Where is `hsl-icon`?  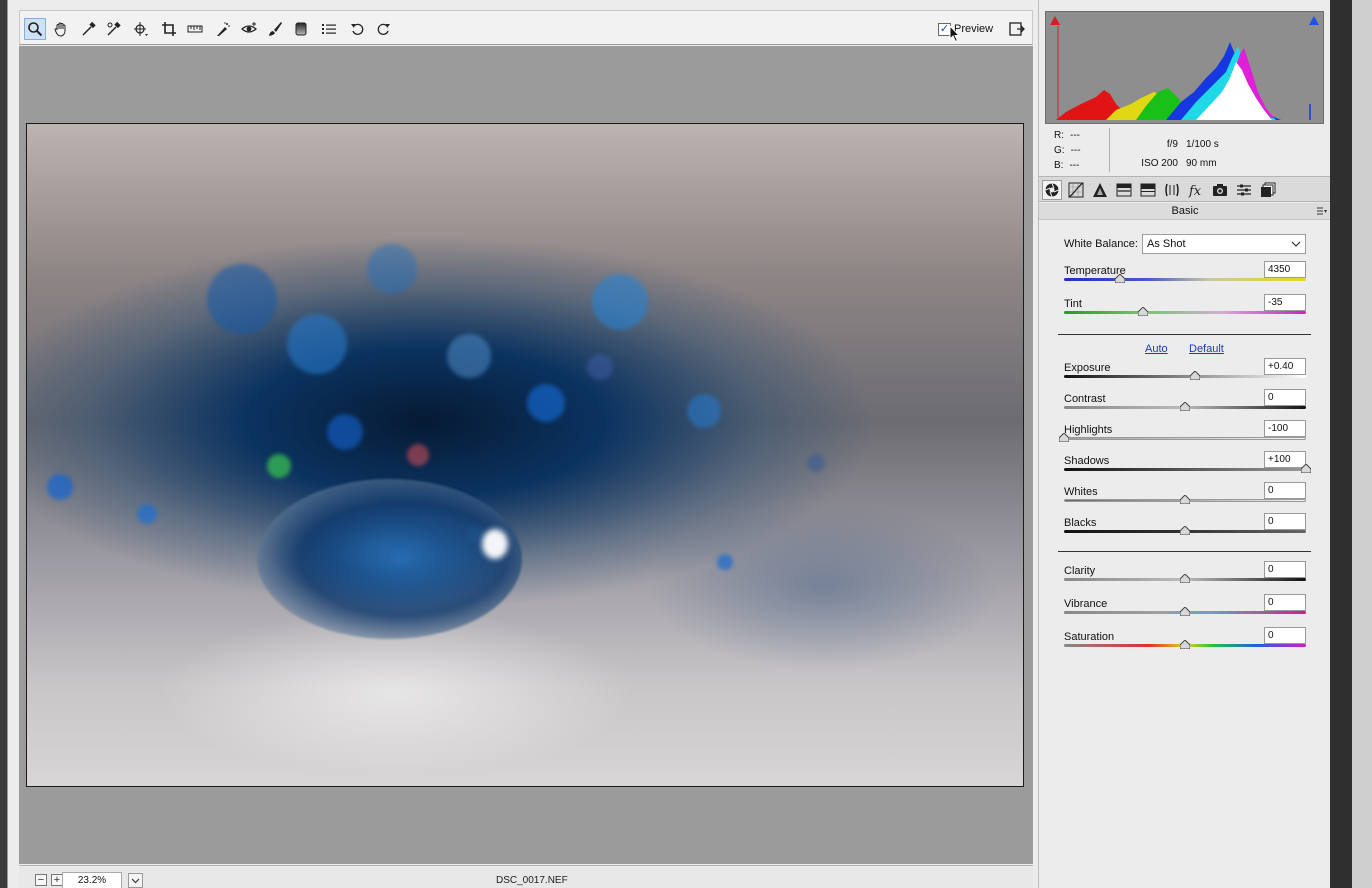 hsl-icon is located at coordinates (1124, 190).